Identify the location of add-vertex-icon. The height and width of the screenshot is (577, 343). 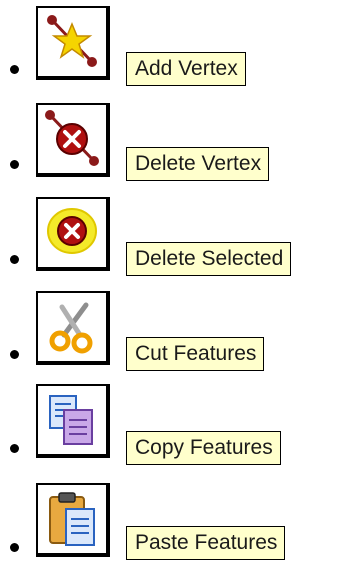
(72, 41).